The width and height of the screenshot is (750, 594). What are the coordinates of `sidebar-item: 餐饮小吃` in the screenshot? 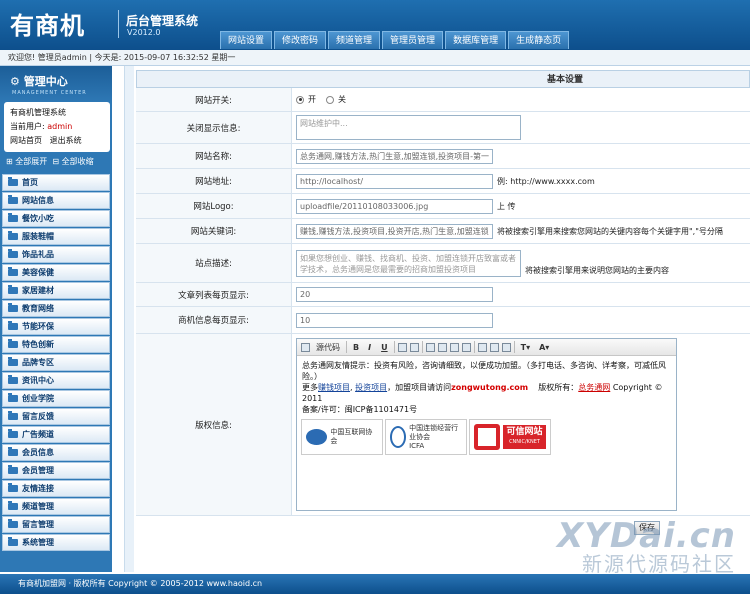 It's located at (56, 218).